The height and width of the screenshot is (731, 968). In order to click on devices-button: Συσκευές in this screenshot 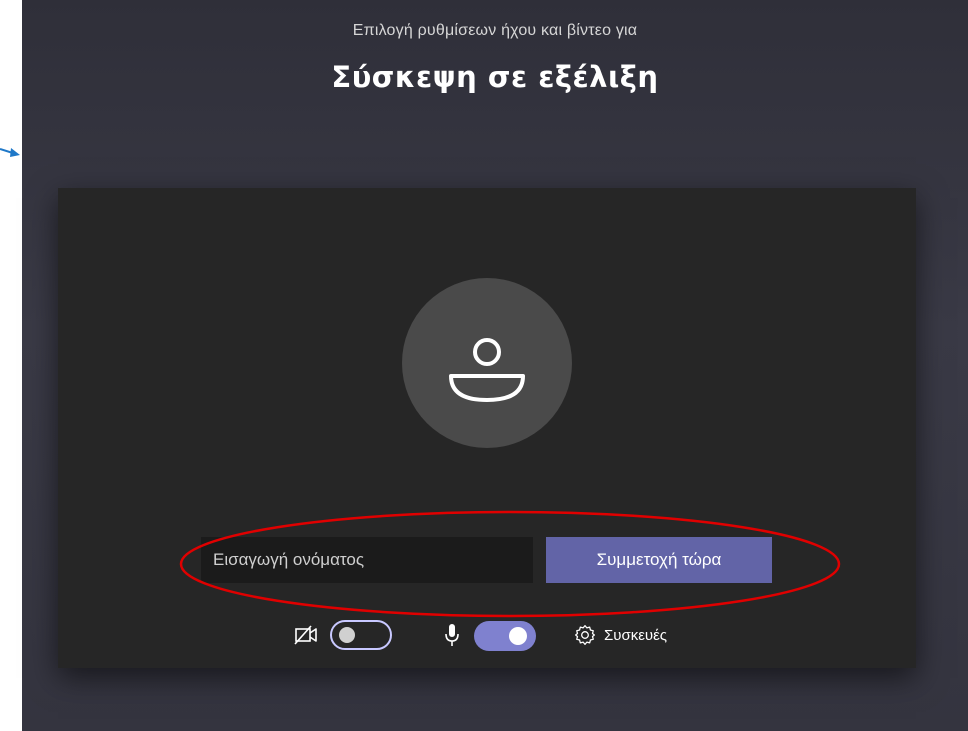, I will do `click(620, 635)`.